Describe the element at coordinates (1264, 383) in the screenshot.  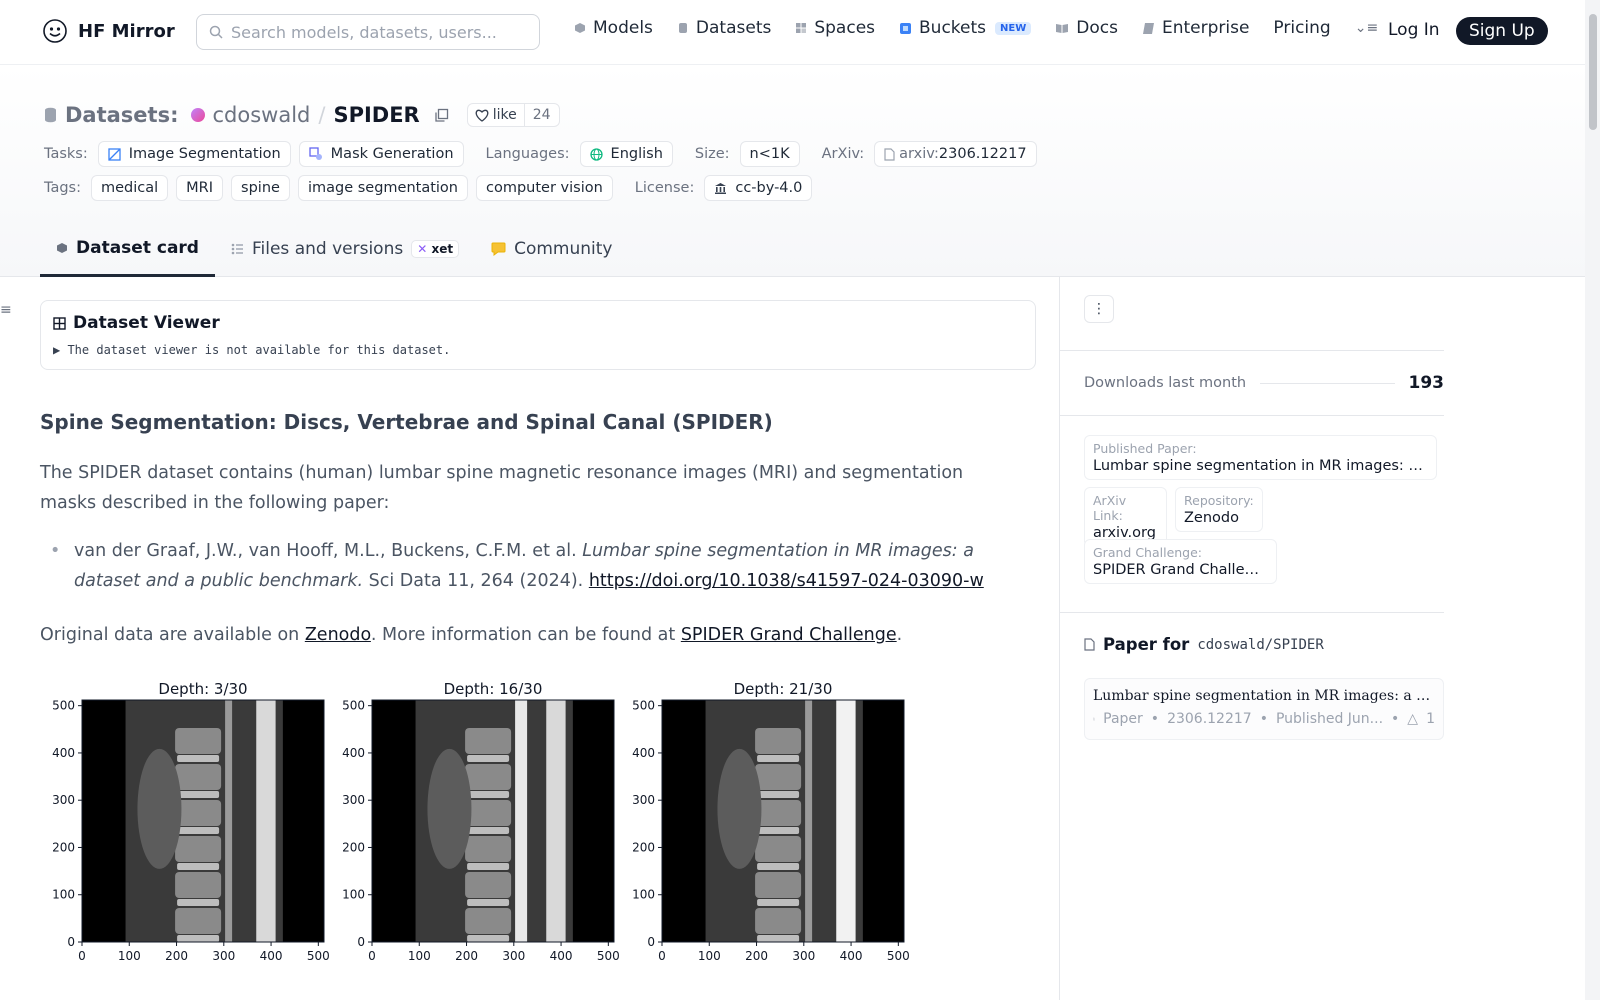
I see `downloads-row: Downloads last month 193` at that location.